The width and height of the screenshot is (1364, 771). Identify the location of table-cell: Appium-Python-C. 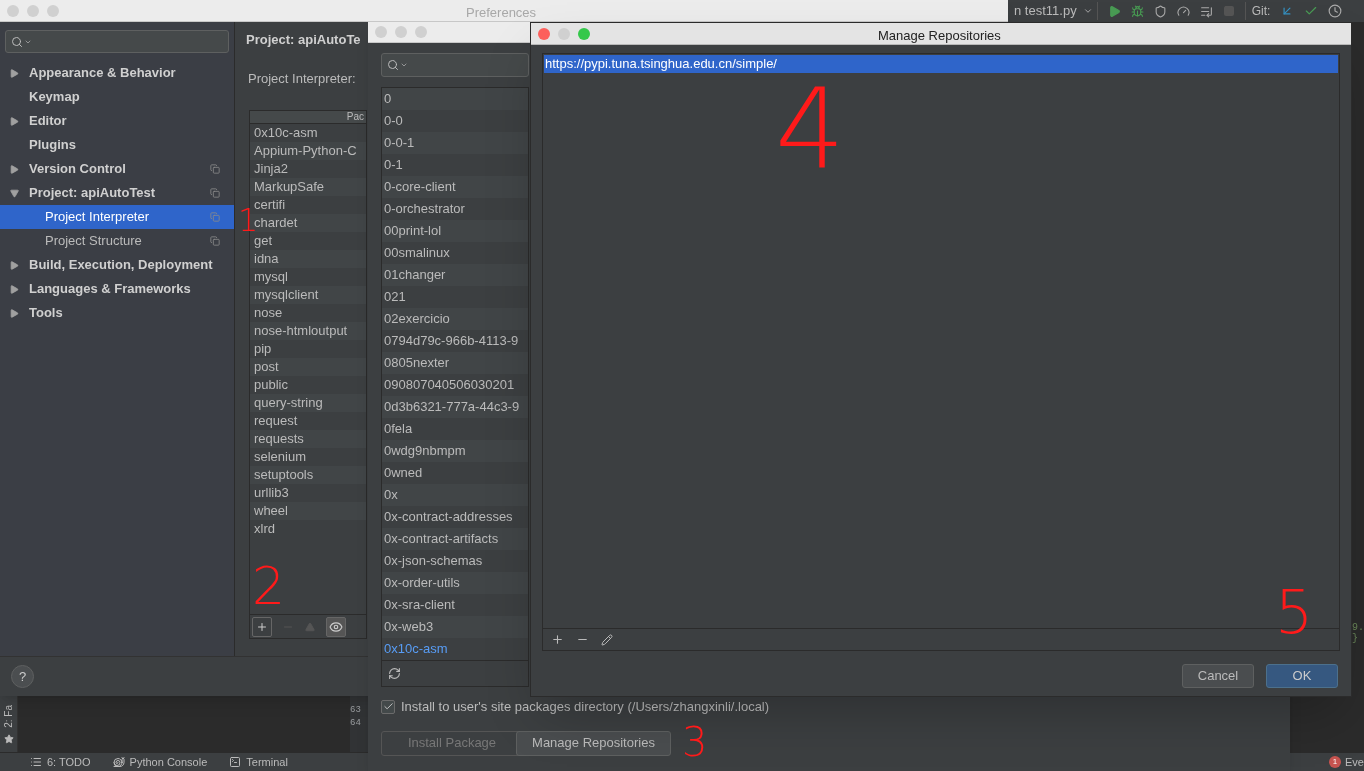
(308, 151).